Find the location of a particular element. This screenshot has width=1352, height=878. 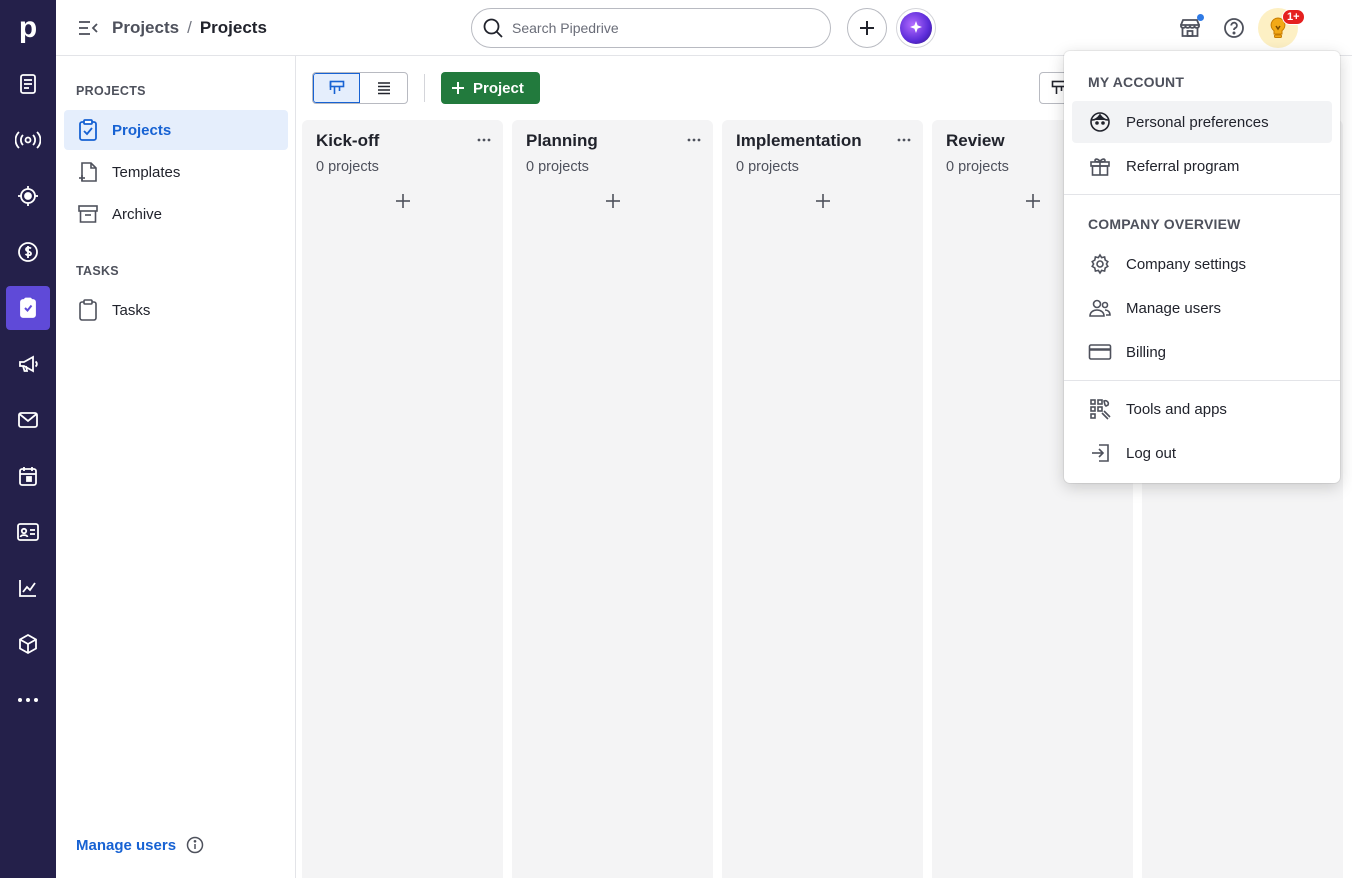

menu-item-label: Referral program is located at coordinates (1183, 166).